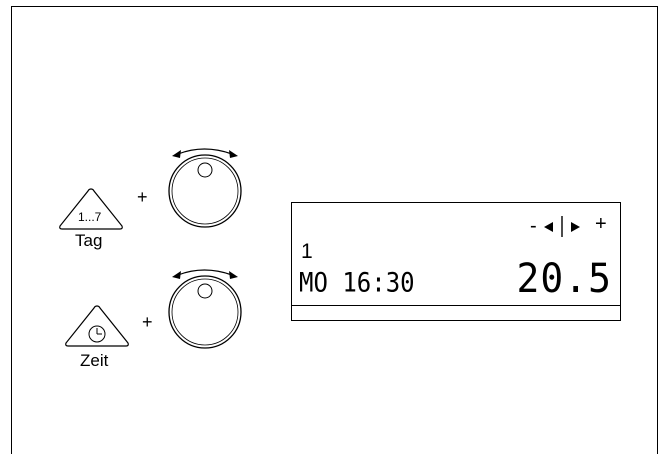 Image resolution: width=670 pixels, height=454 pixels. I want to click on lcd-program-number: 1, so click(307, 251).